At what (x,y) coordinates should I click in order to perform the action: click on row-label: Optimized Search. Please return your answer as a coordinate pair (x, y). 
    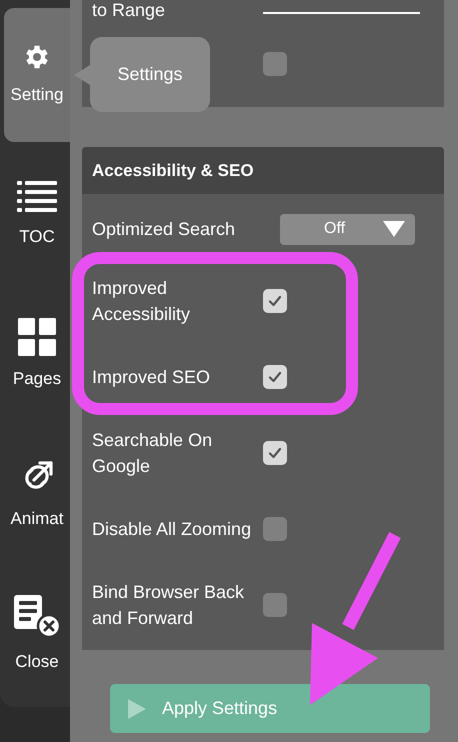
    Looking at the image, I should click on (164, 229).